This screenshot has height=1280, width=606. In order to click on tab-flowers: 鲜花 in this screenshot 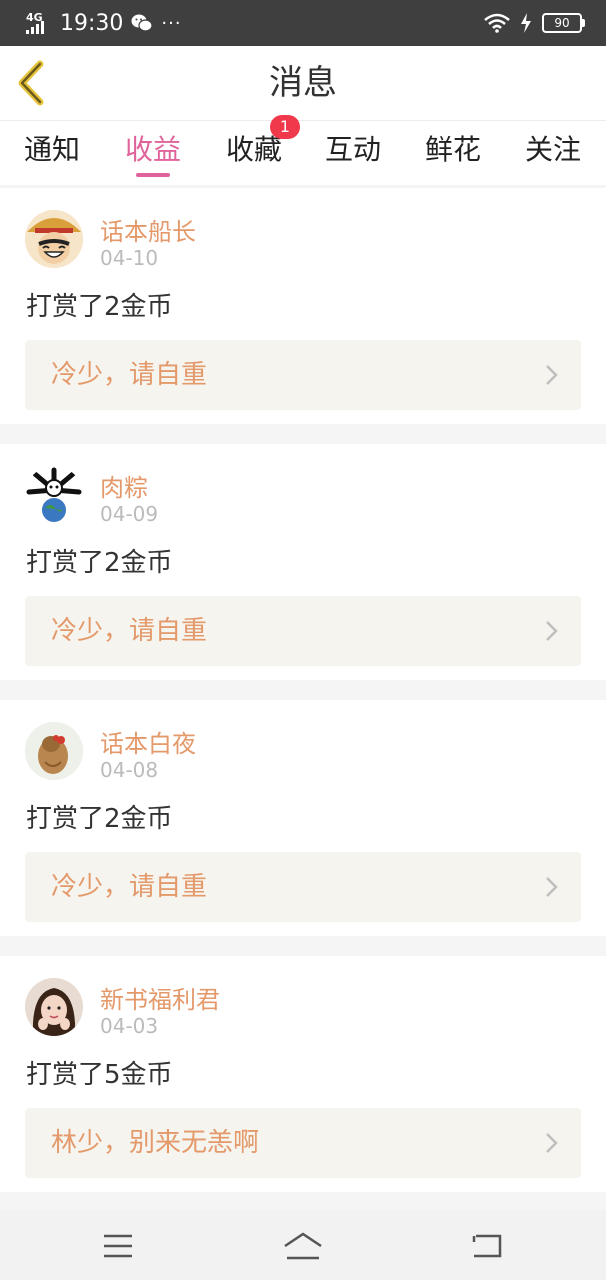, I will do `click(453, 153)`.